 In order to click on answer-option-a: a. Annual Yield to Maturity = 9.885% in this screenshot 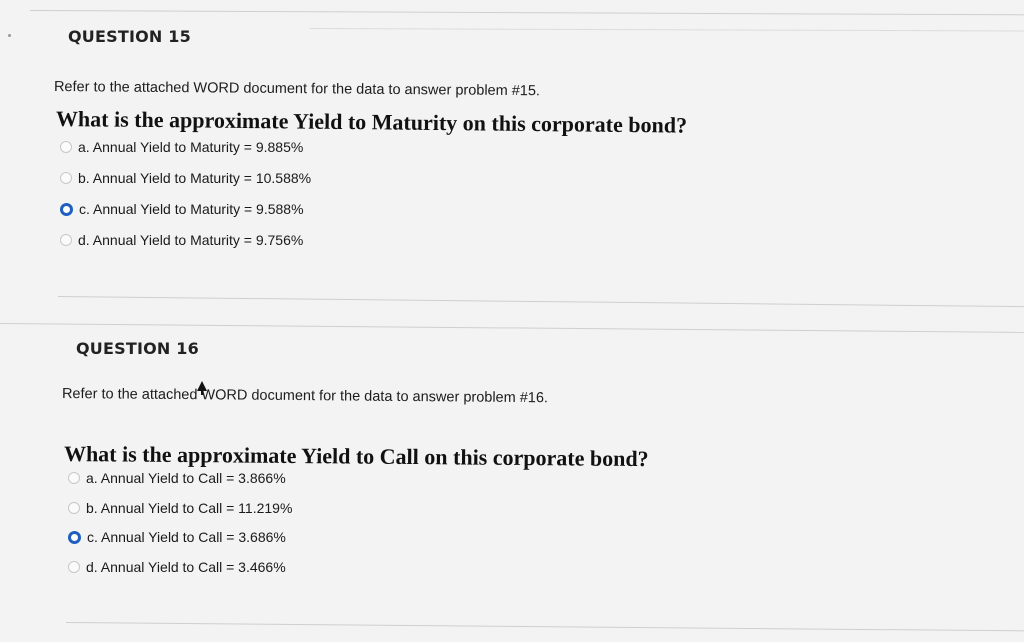, I will do `click(181, 147)`.